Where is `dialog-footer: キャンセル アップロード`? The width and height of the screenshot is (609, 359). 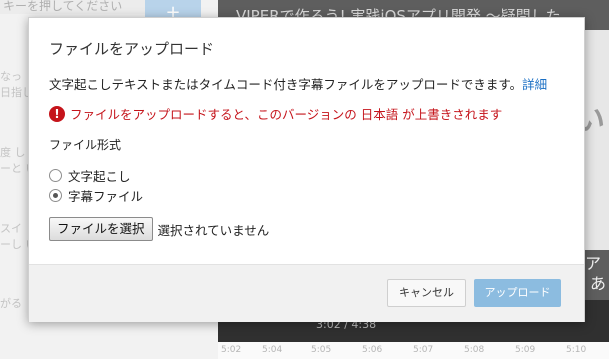
dialog-footer: キャンセル アップロード is located at coordinates (306, 293).